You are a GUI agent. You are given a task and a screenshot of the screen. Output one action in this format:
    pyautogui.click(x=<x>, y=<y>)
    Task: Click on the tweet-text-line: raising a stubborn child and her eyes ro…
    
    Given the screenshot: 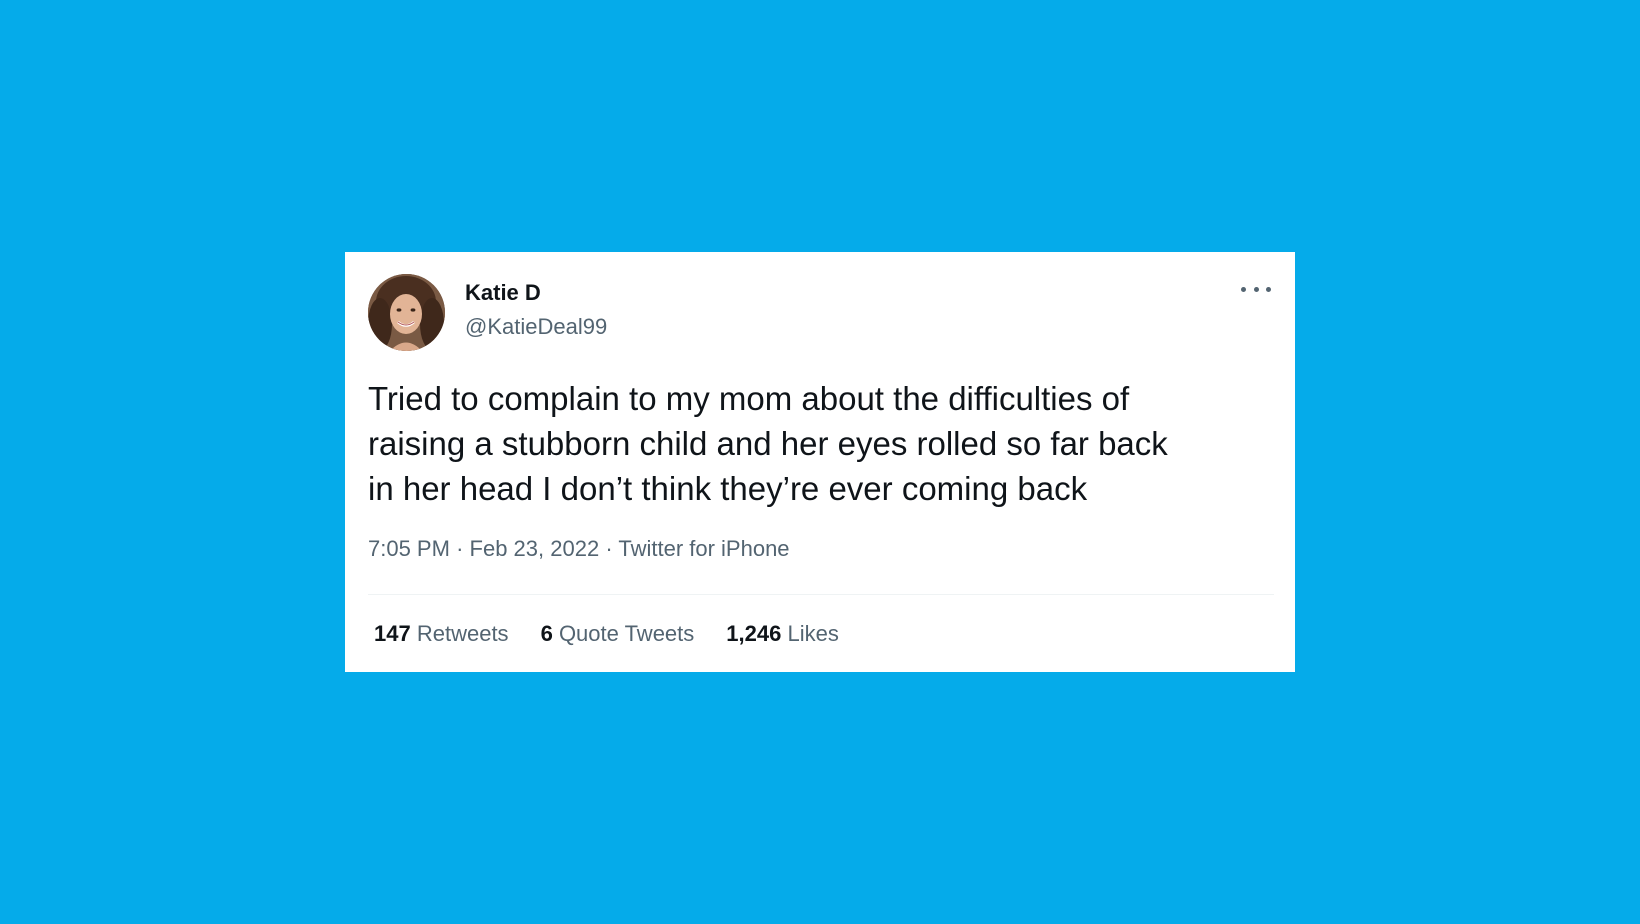 What is the action you would take?
    pyautogui.click(x=768, y=443)
    